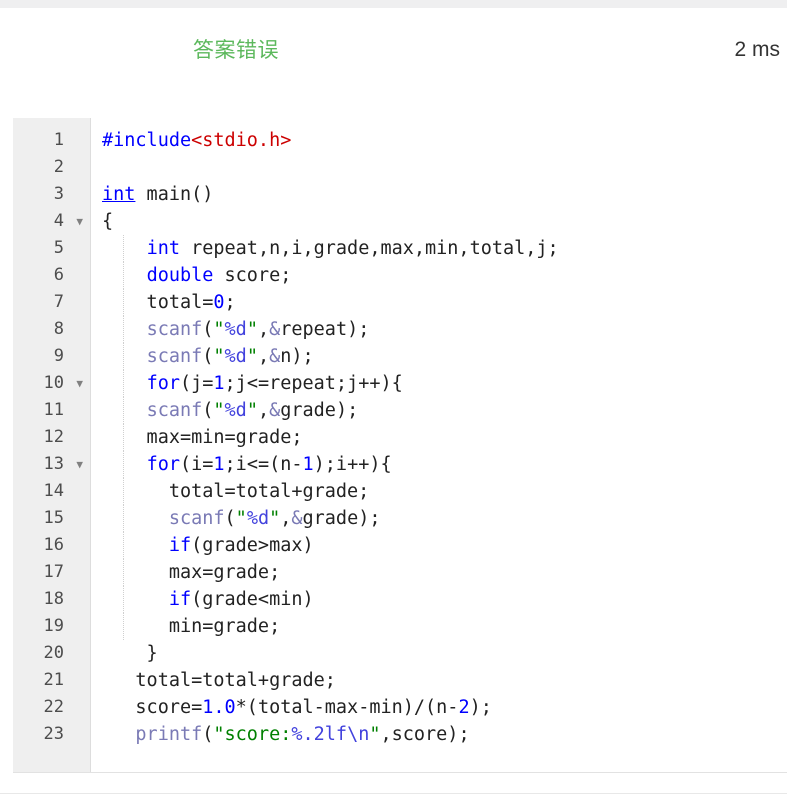 The height and width of the screenshot is (801, 787). What do you see at coordinates (58, 167) in the screenshot?
I see `line-number: 2` at bounding box center [58, 167].